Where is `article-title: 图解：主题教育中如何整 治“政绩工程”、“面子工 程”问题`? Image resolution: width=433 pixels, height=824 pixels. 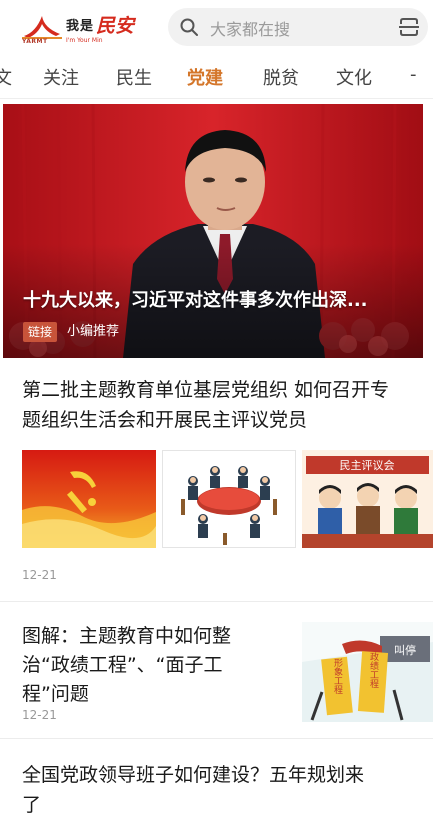 article-title: 图解：主题教育中如何整 治“政绩工程”、“面子工 程”问题 is located at coordinates (153, 665).